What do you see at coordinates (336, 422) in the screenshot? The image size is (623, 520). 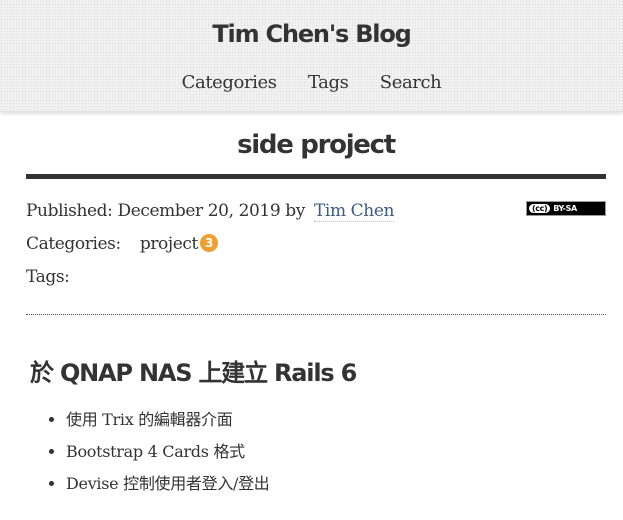 I see `feature-item: 使用 Trix 的編輯器介面` at bounding box center [336, 422].